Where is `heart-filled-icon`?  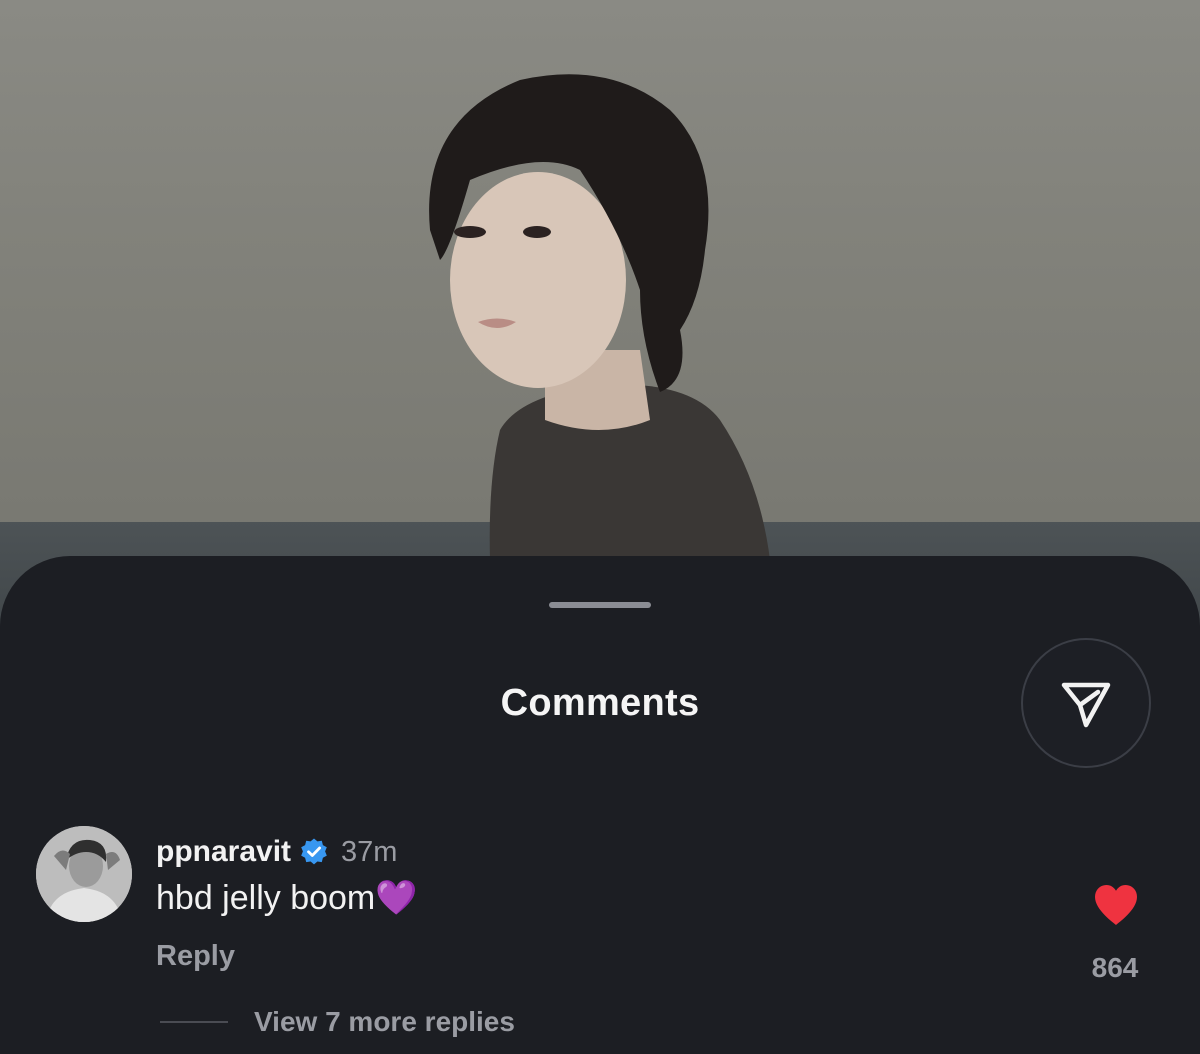 heart-filled-icon is located at coordinates (1116, 905).